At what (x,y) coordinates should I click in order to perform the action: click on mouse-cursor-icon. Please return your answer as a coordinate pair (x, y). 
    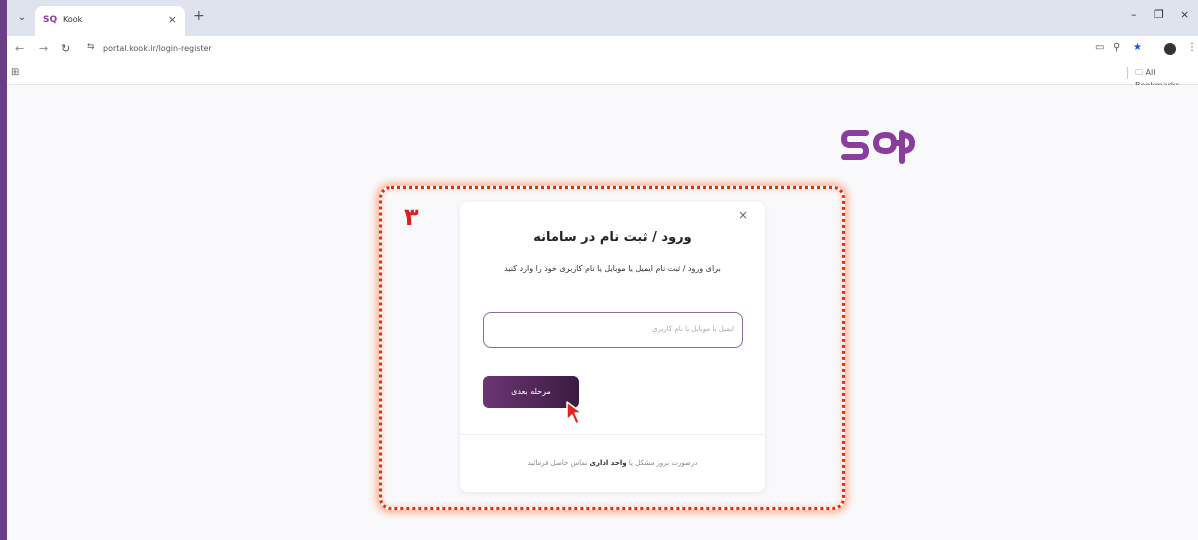
    Looking at the image, I should click on (574, 413).